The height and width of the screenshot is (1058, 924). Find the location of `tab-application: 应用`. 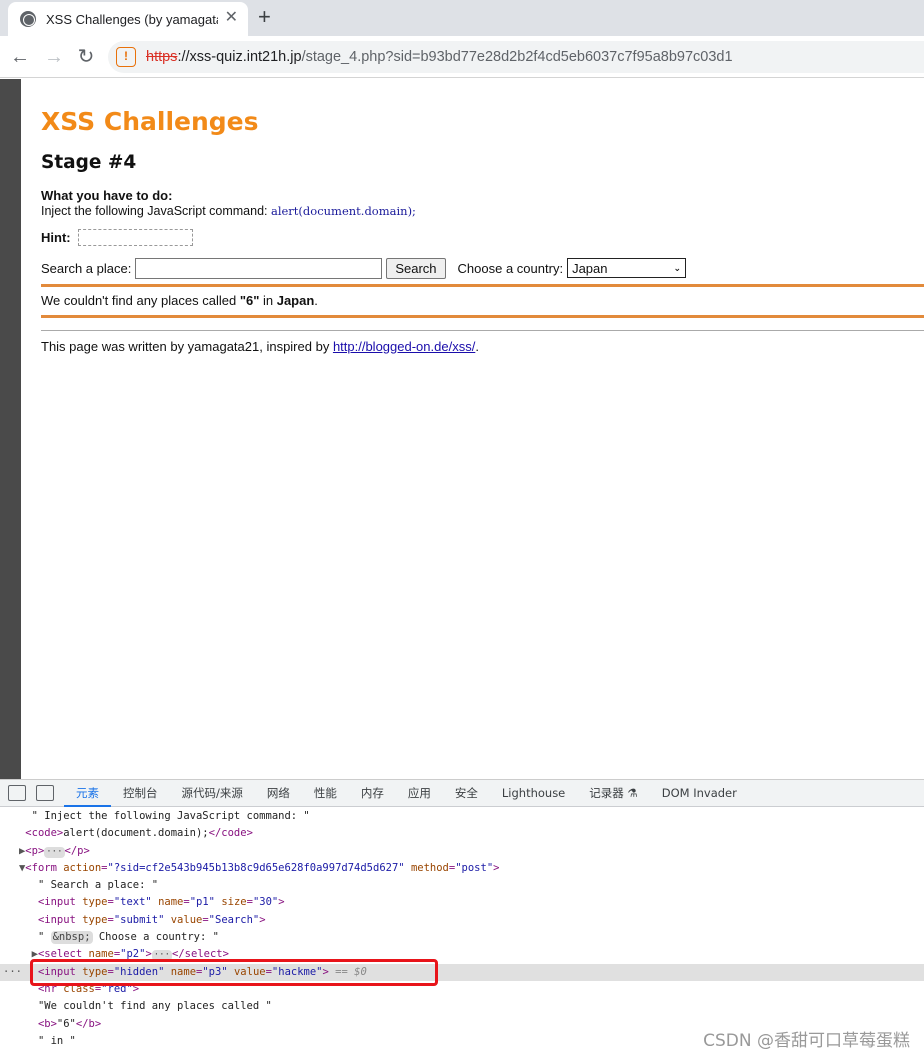

tab-application: 应用 is located at coordinates (419, 793).